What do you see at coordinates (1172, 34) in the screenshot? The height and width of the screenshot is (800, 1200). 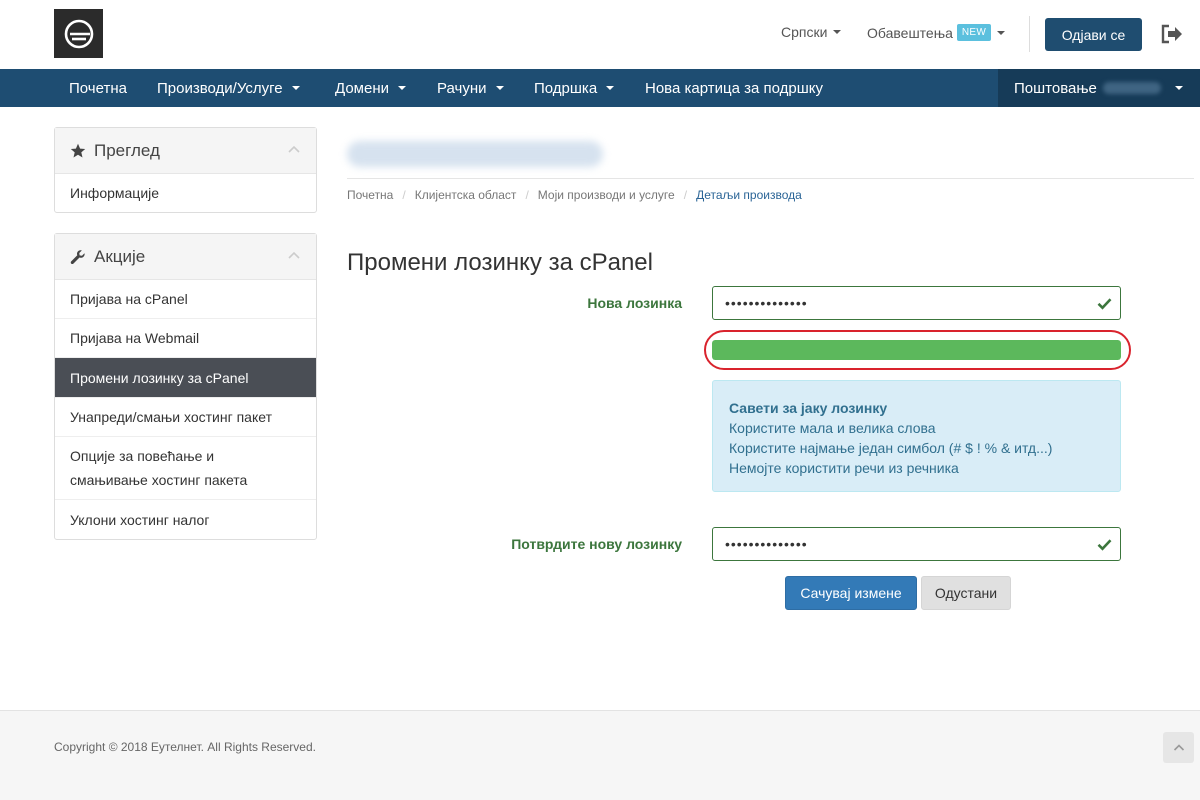 I see `sign-out-icon` at bounding box center [1172, 34].